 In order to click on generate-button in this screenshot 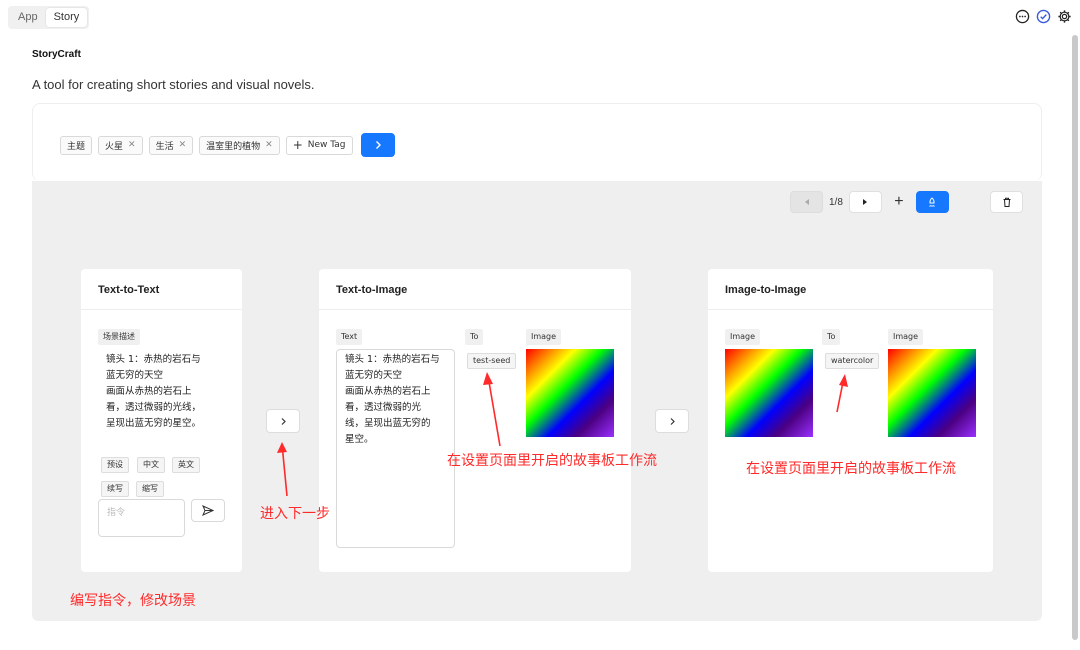, I will do `click(377, 145)`.